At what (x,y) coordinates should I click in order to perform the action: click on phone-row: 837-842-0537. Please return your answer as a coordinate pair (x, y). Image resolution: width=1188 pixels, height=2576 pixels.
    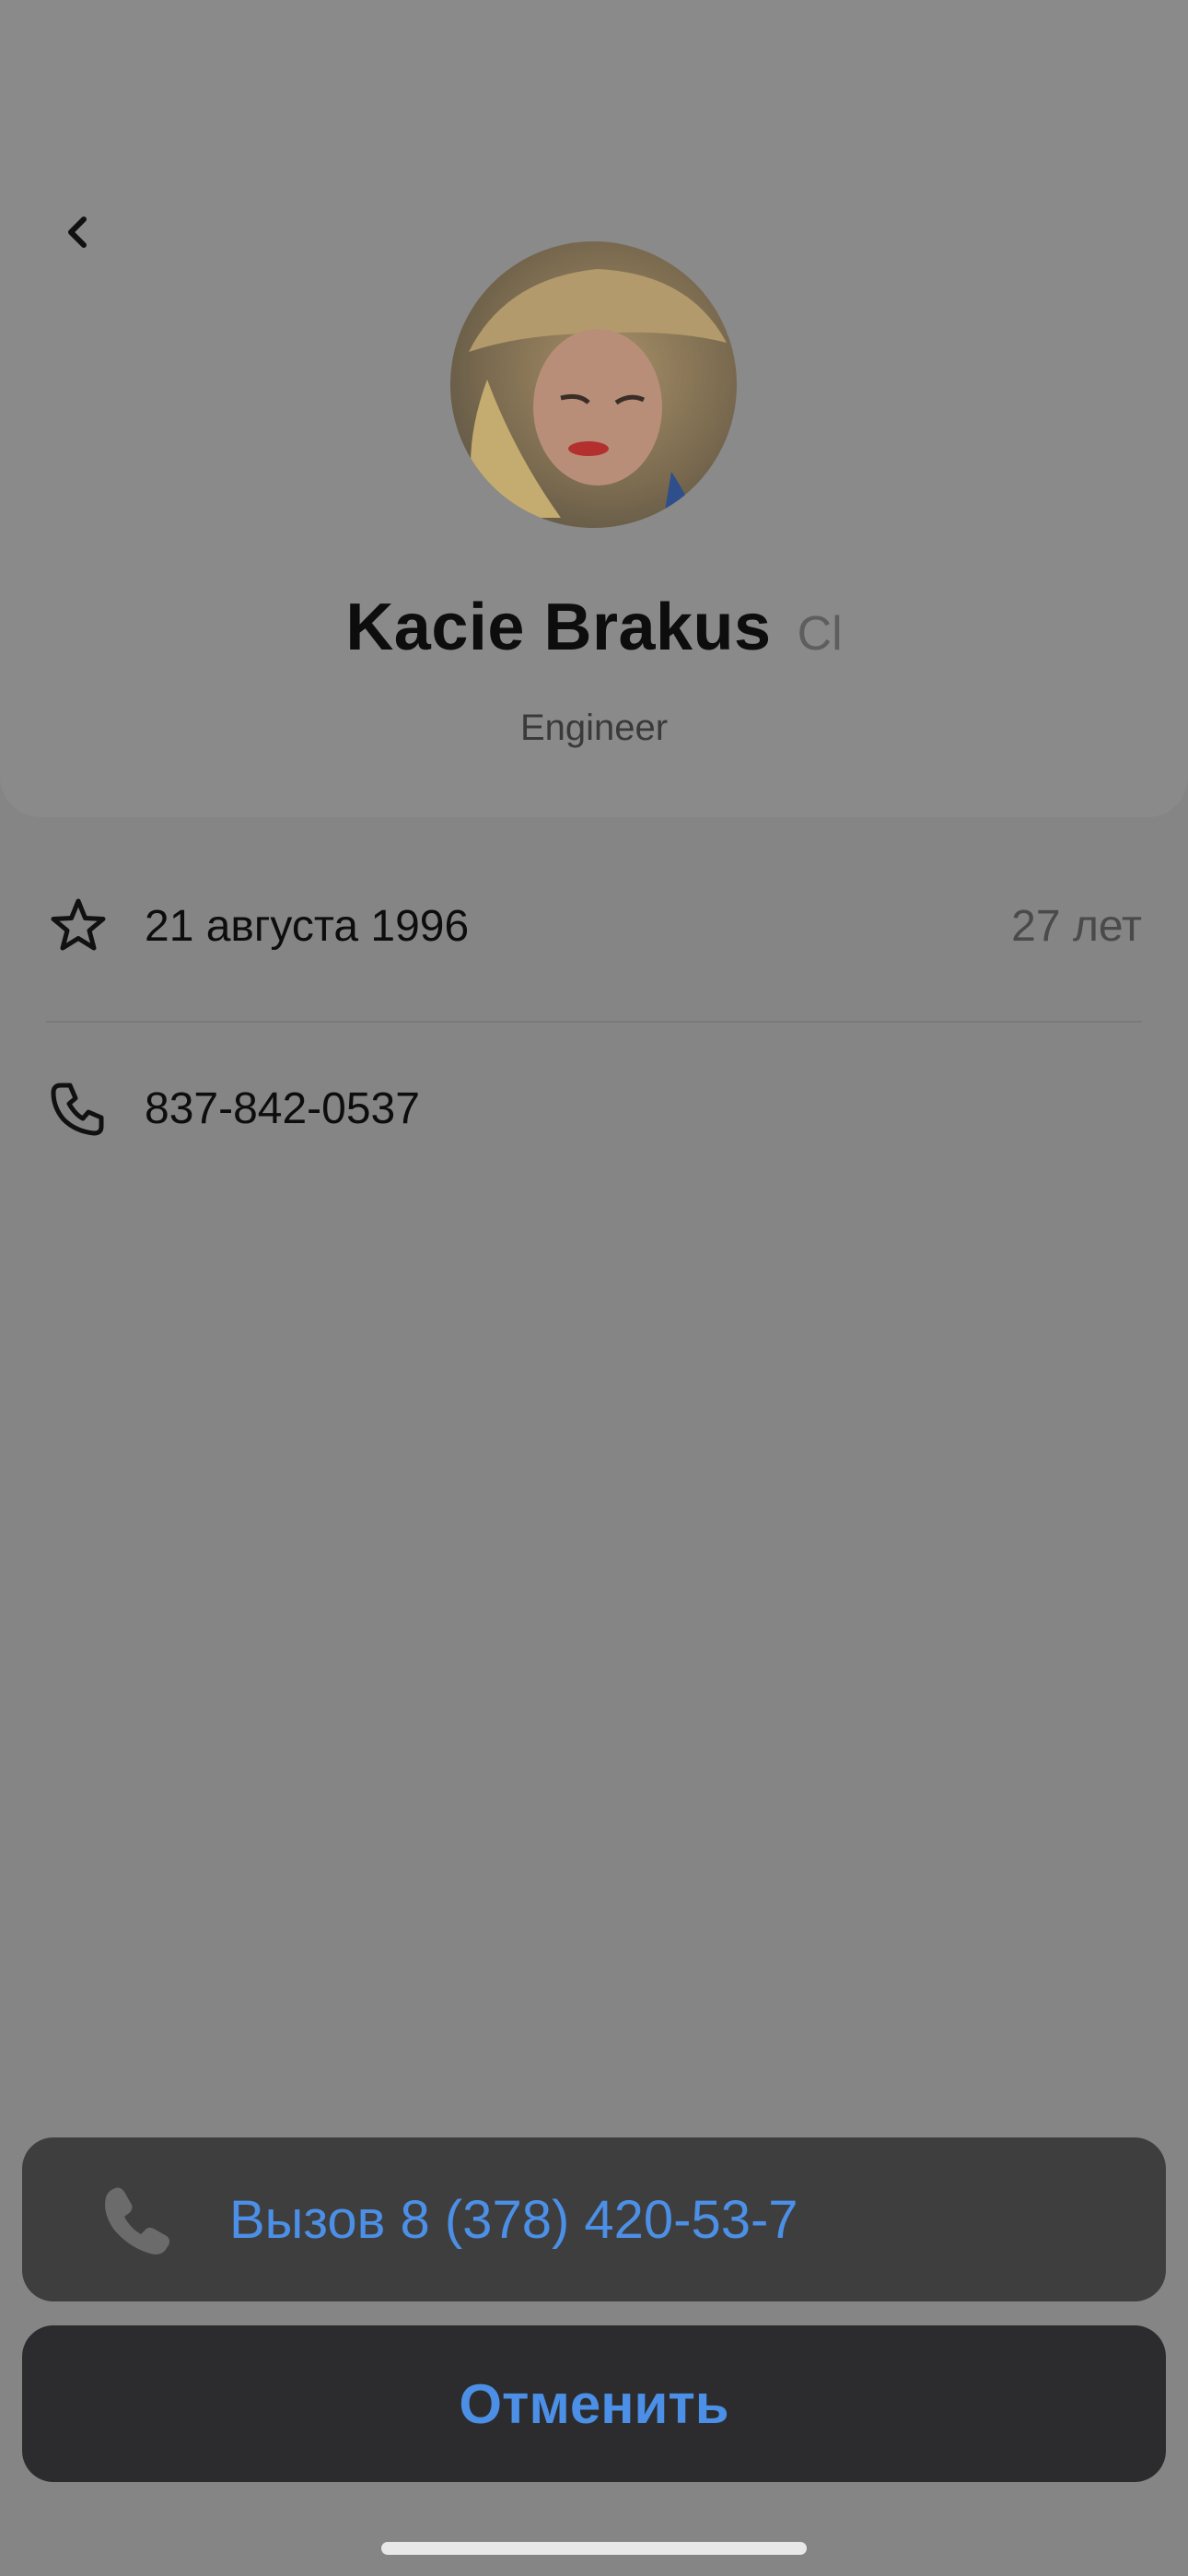
    Looking at the image, I should click on (594, 1108).